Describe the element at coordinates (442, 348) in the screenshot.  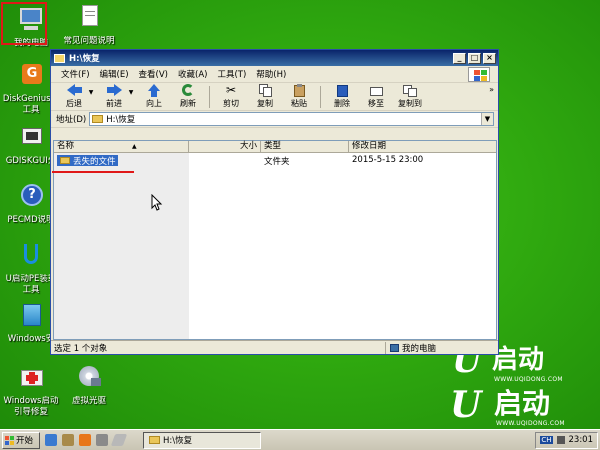
I see `status-location: 我的电脑` at that location.